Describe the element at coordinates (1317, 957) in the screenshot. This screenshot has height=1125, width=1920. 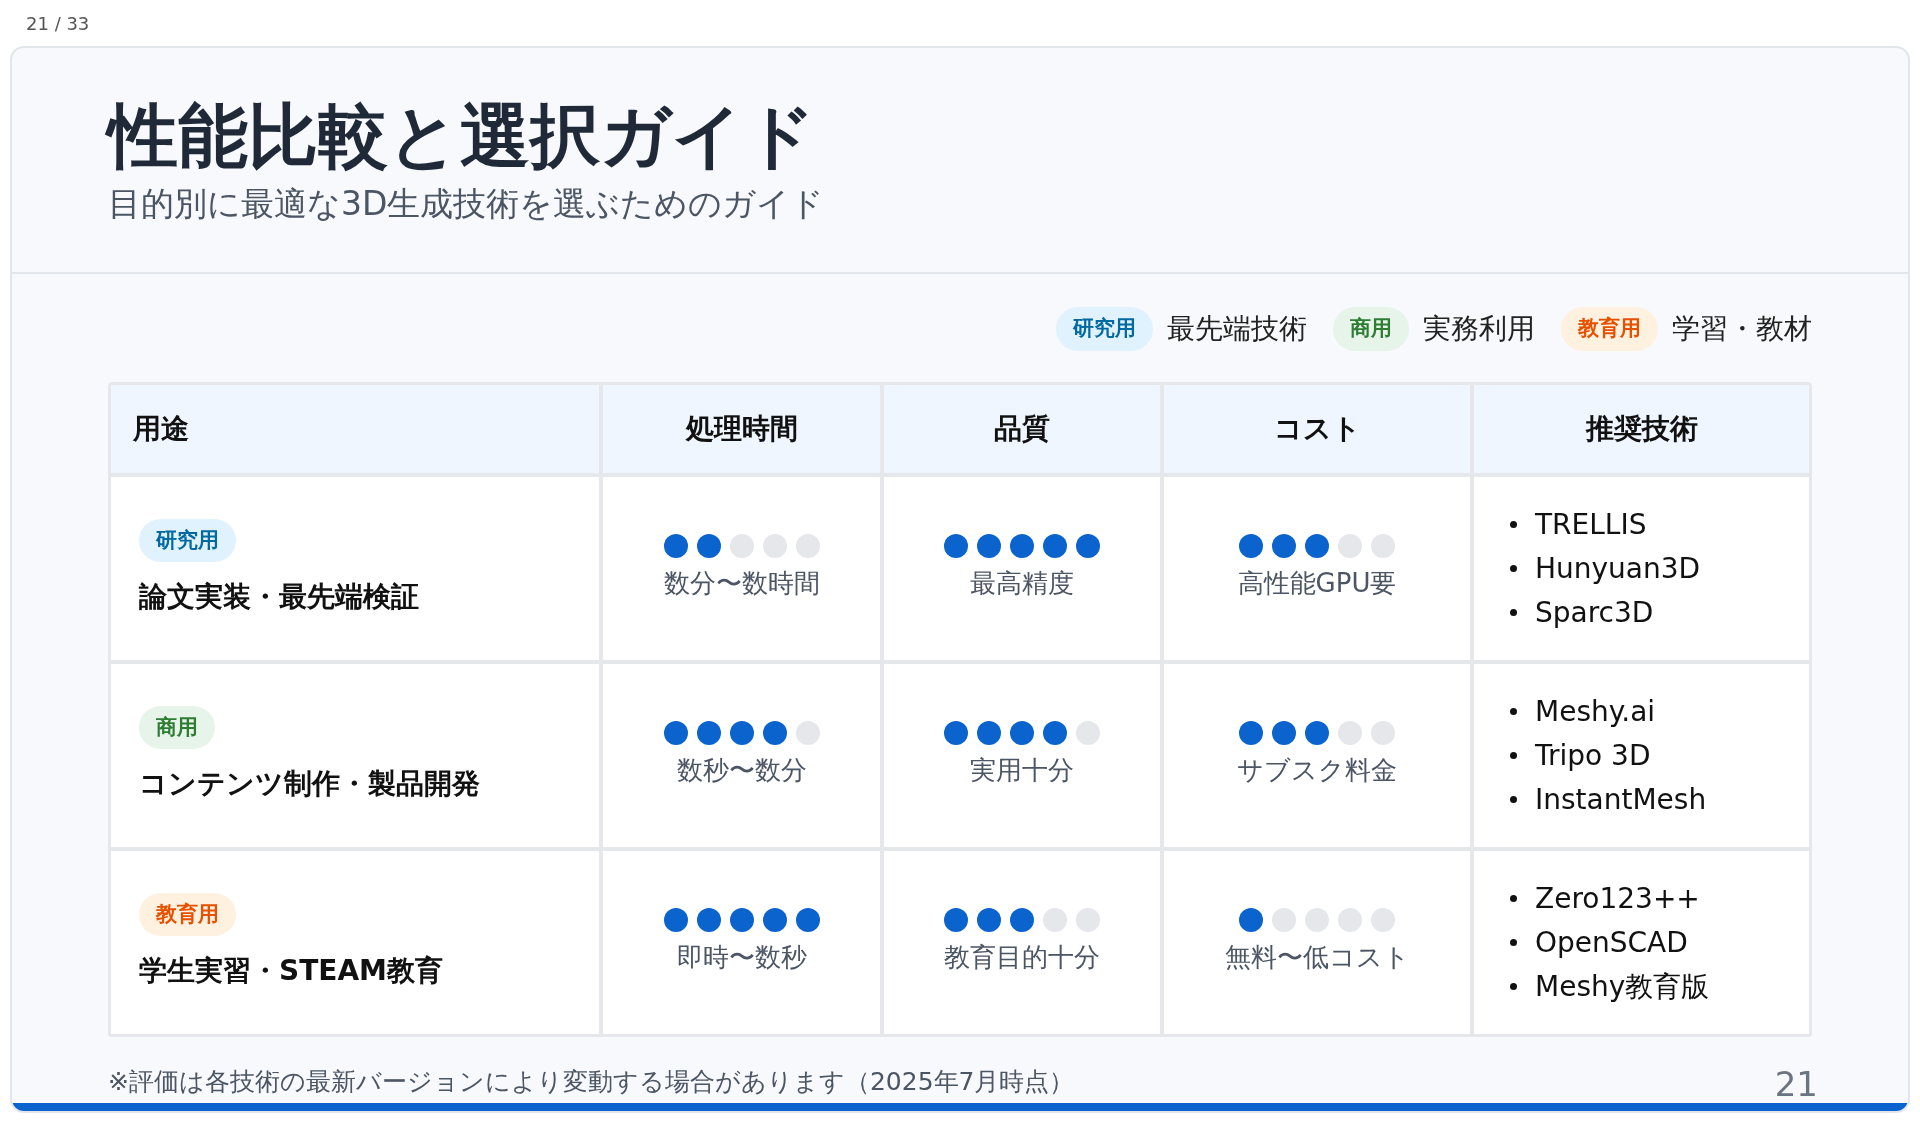
I see `rating-label: 無料〜低コスト` at that location.